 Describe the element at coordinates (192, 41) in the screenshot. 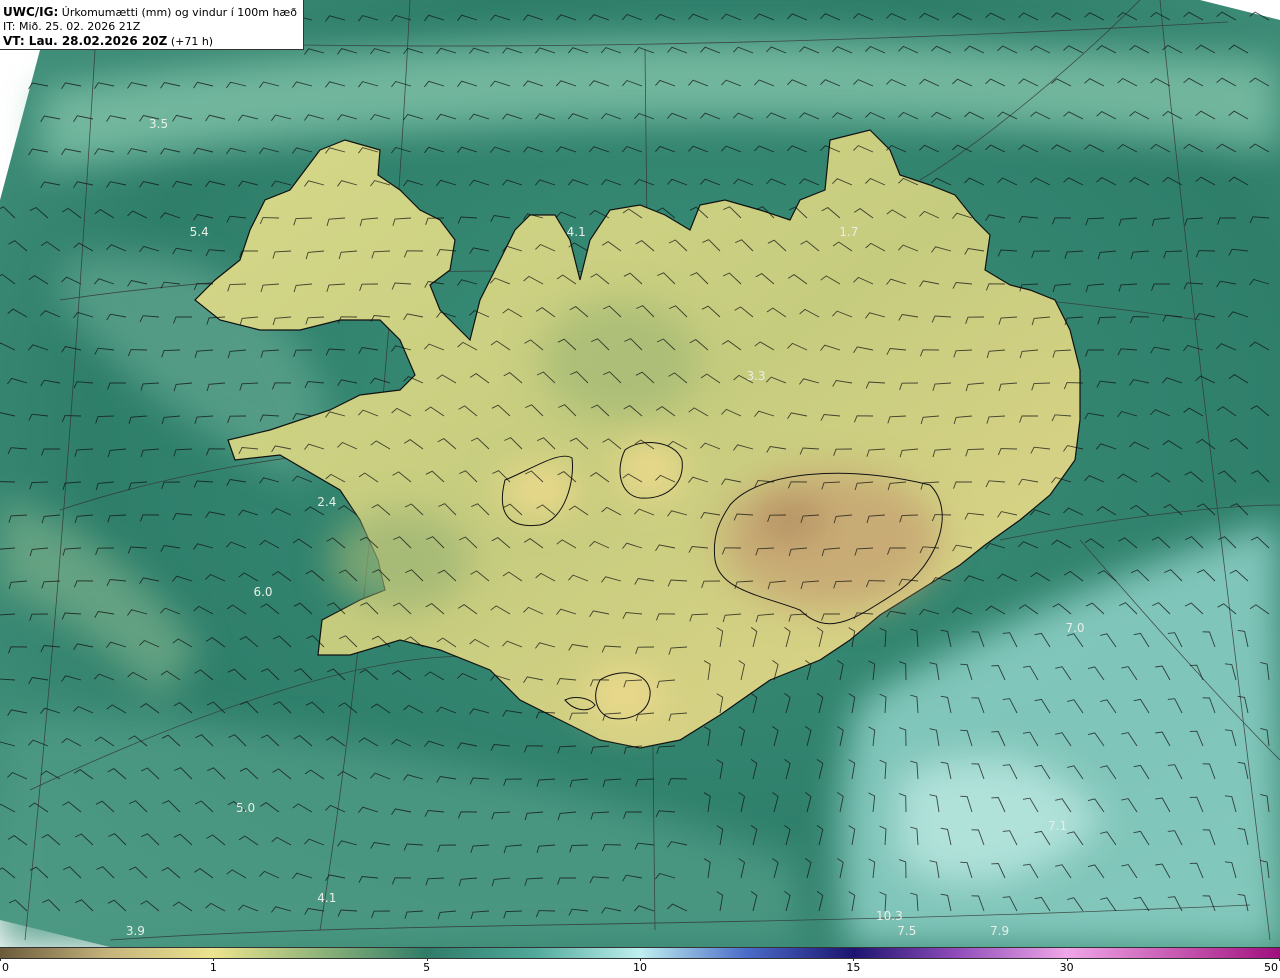

I see `forecast-hour: (+71 h)` at that location.